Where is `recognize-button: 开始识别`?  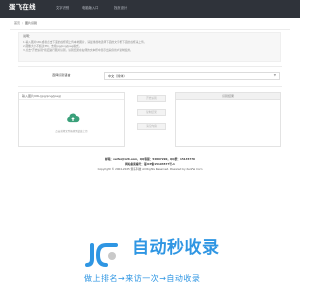
recognize-button: 开始识别 is located at coordinates (151, 98).